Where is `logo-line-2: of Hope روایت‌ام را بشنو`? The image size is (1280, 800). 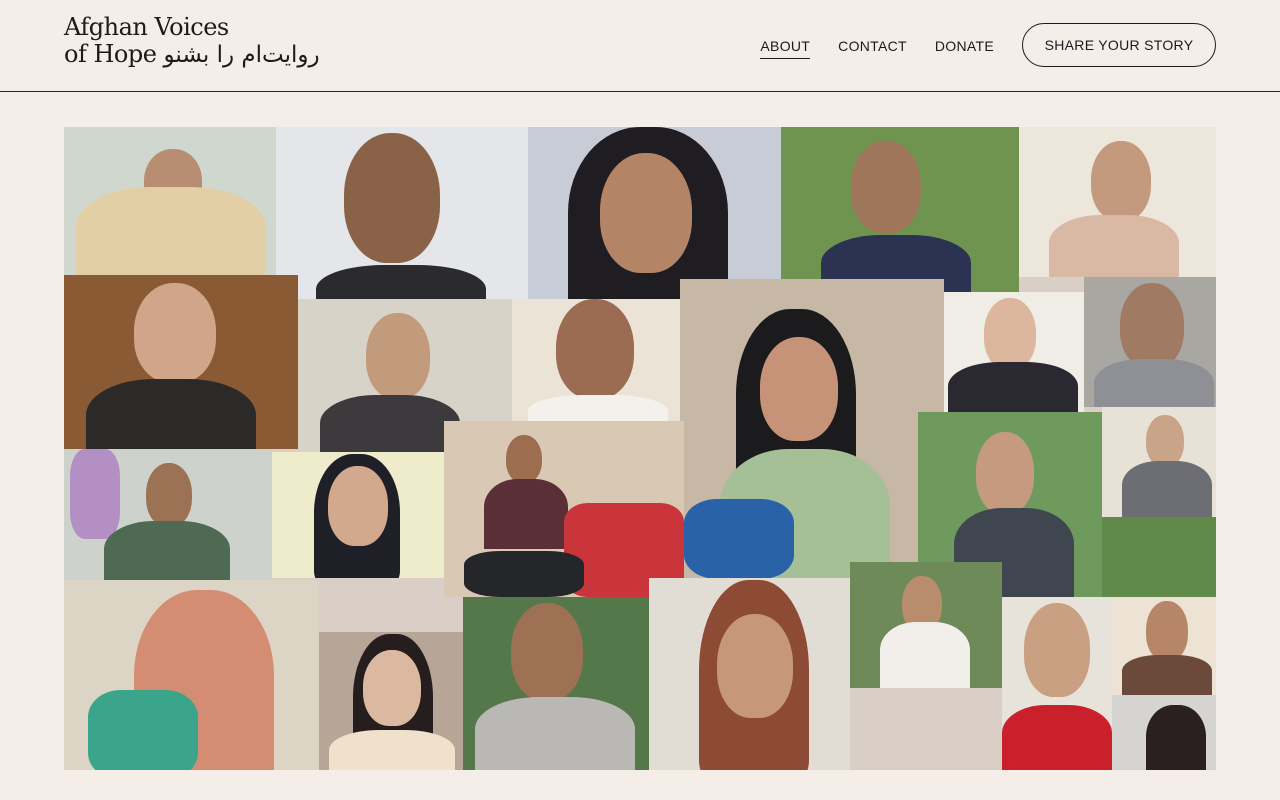
logo-line-2: of Hope روایت‌ام را بشنو is located at coordinates (192, 55).